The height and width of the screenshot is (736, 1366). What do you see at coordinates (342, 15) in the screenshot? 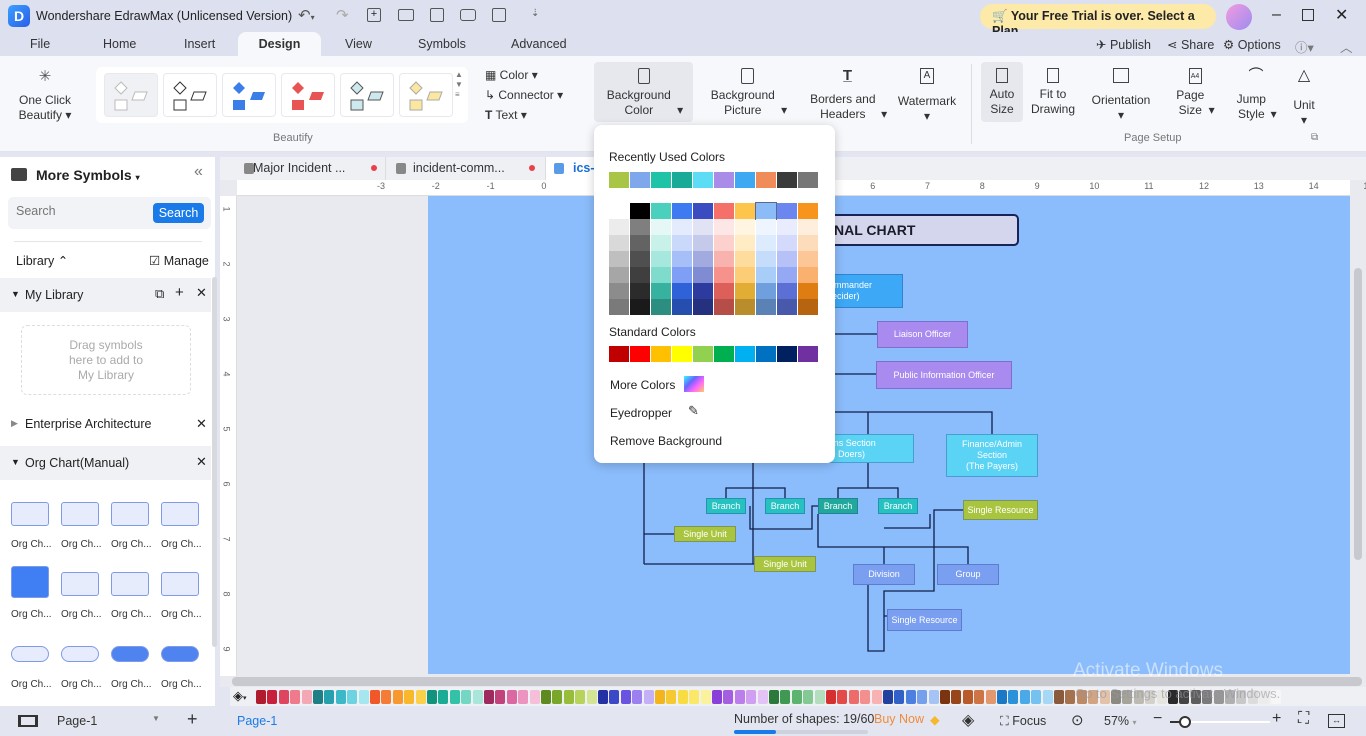
I see `redo-icon: ↷` at bounding box center [342, 15].